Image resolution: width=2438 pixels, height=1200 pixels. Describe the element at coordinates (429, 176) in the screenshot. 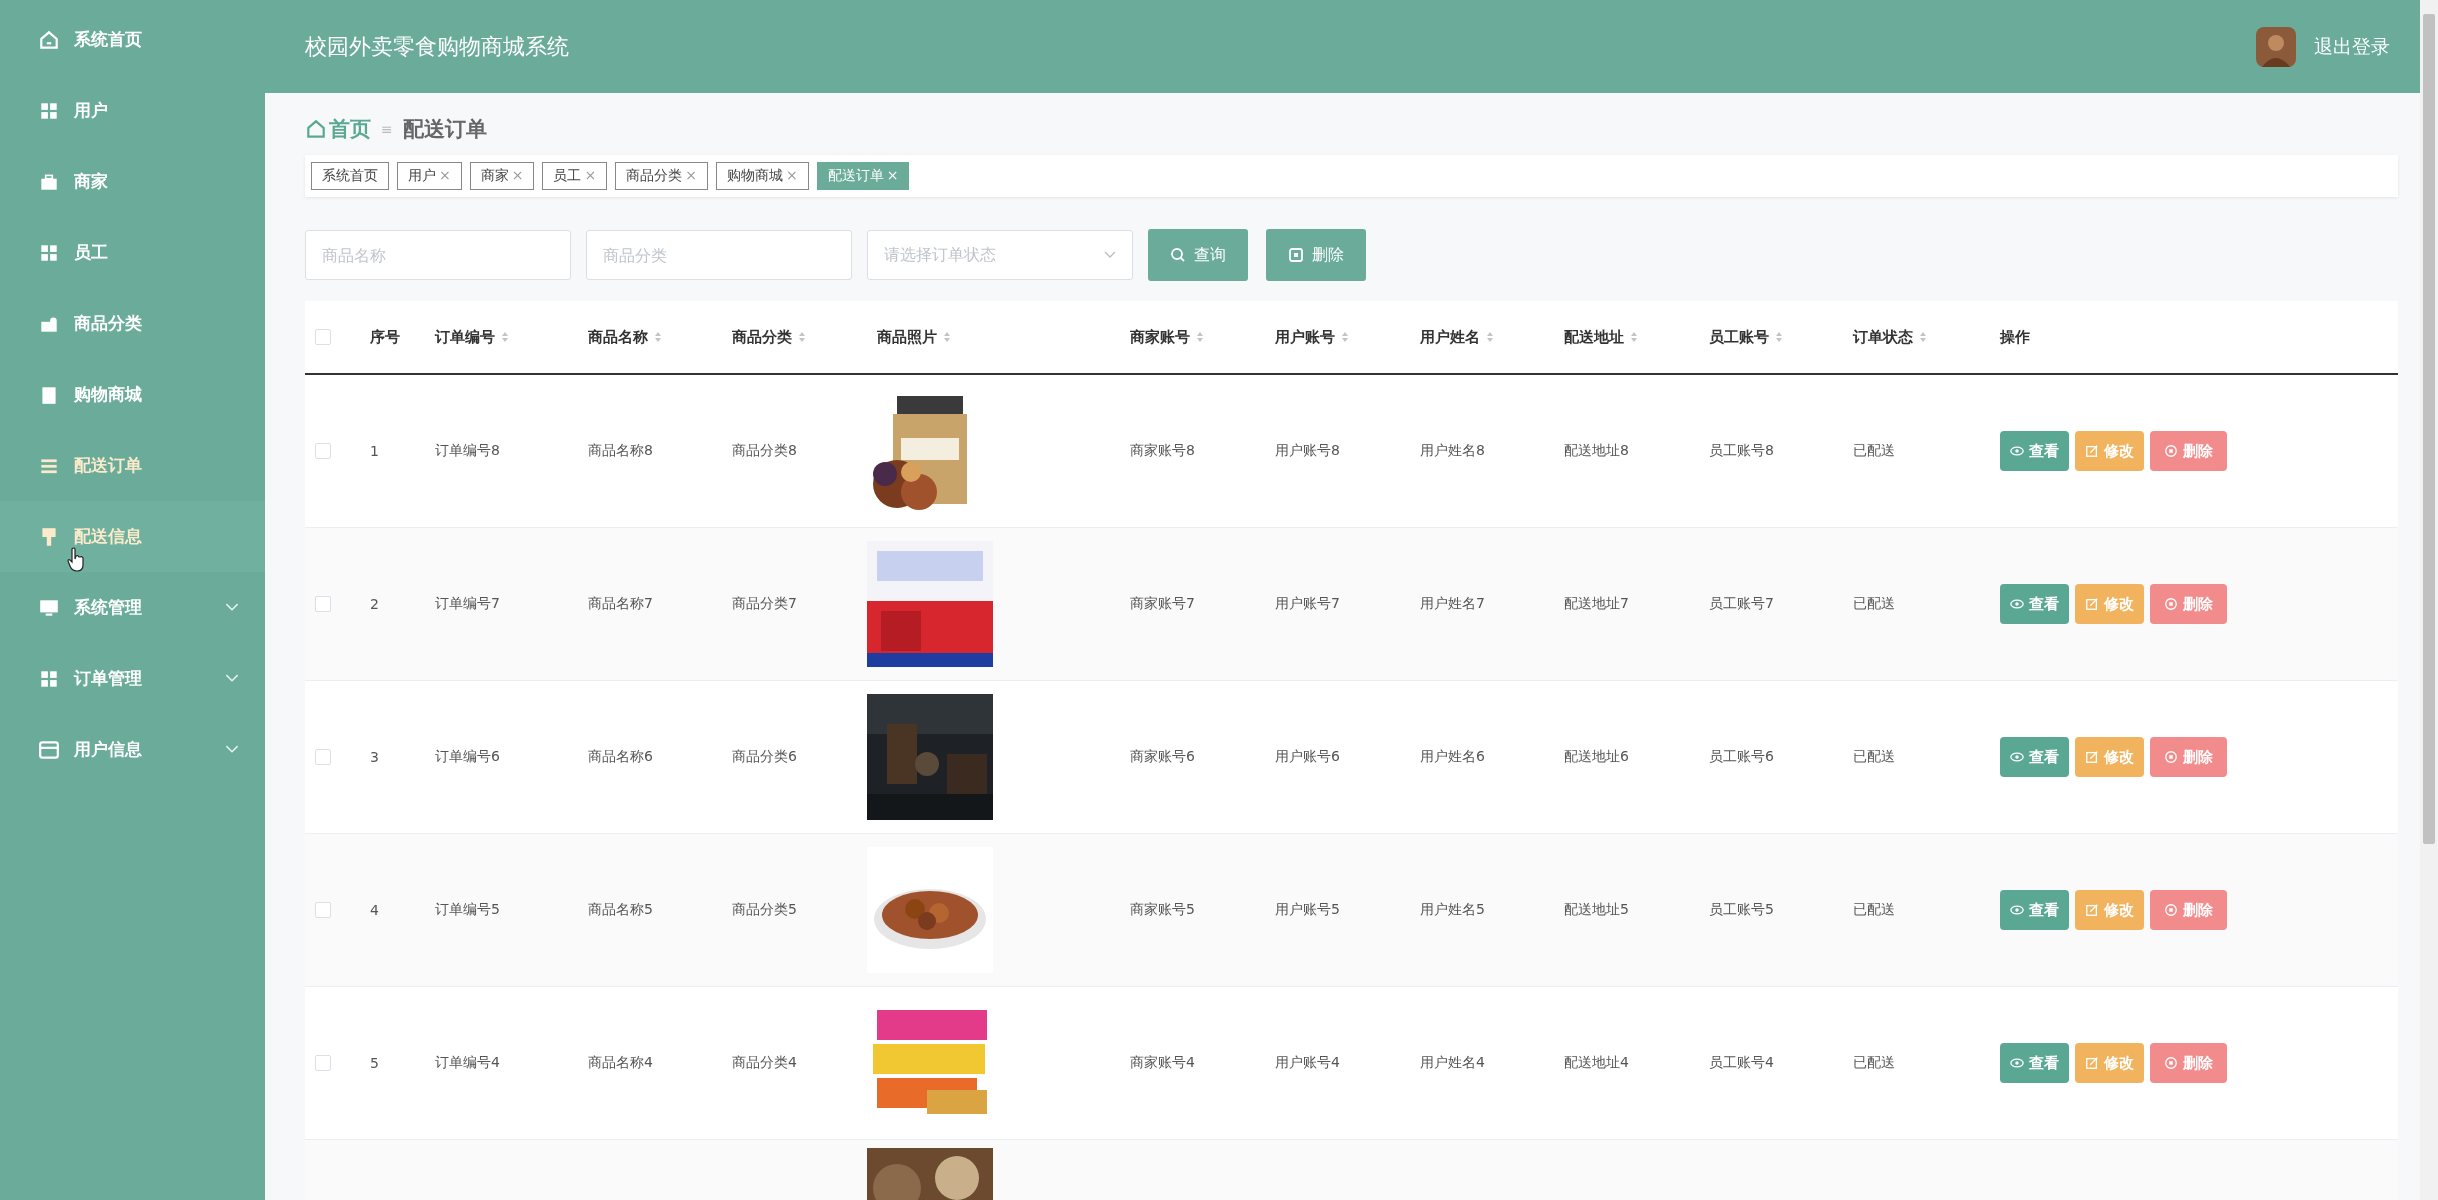

I see `tab: 用户 ×` at that location.